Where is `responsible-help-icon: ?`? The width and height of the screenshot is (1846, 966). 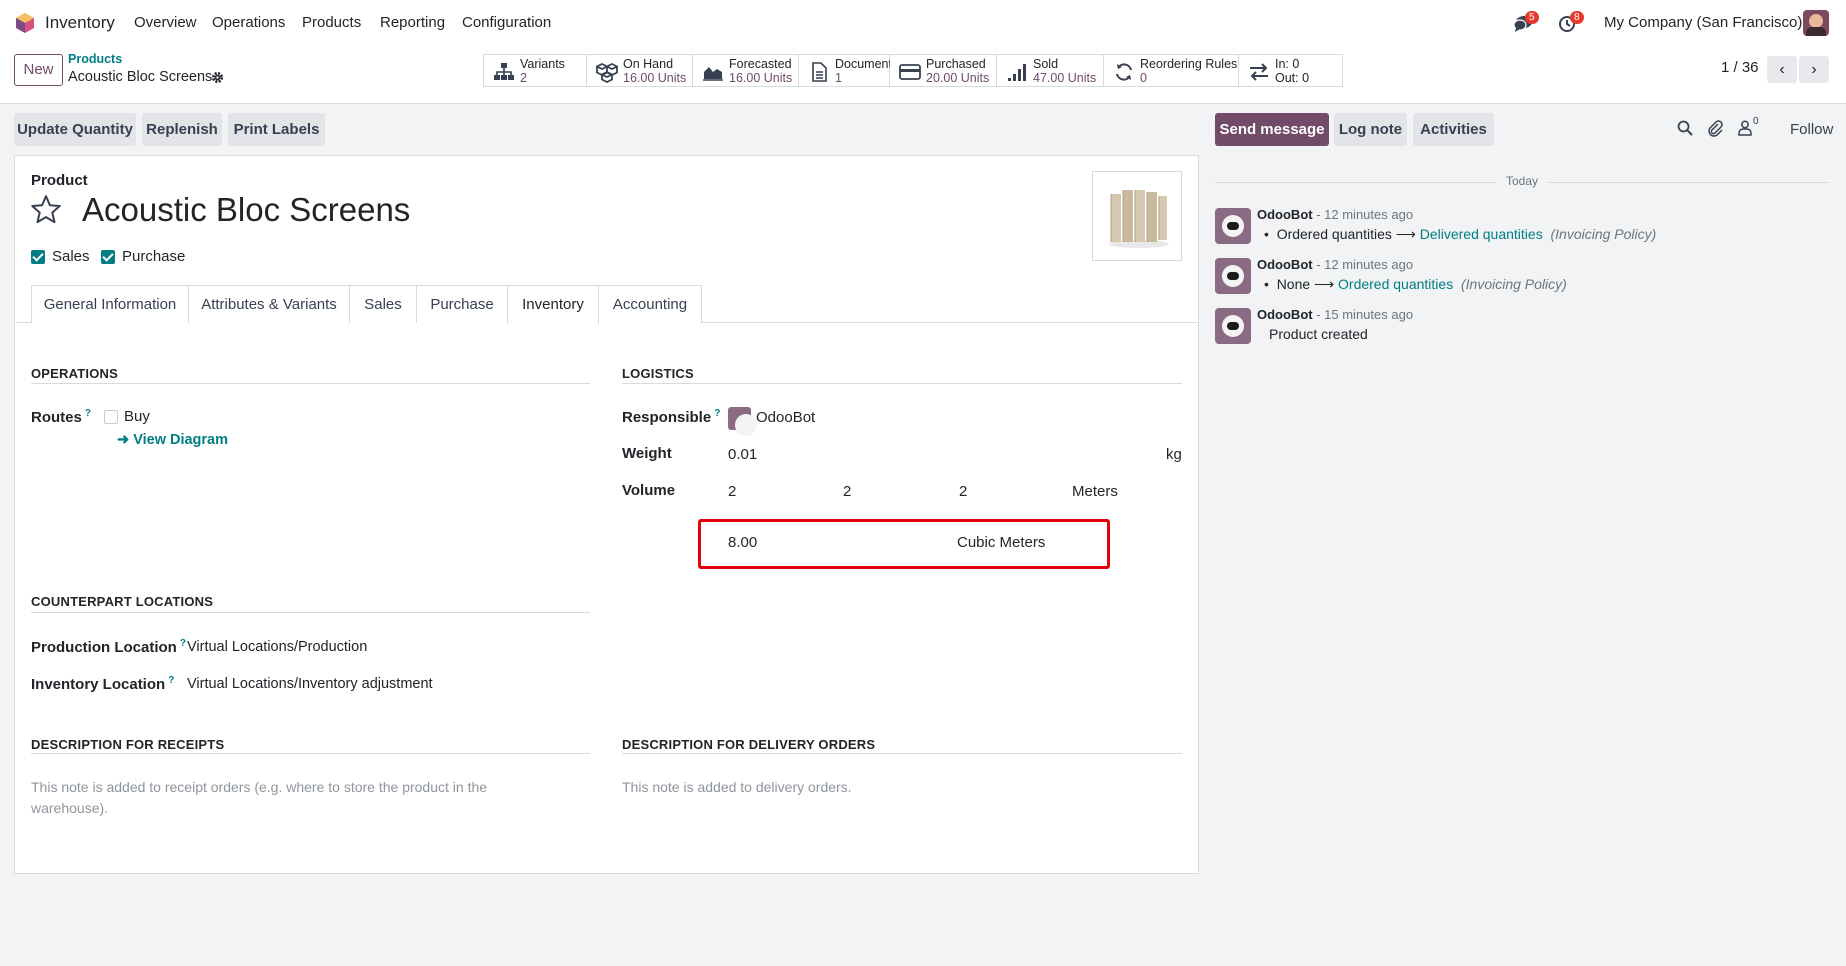
responsible-help-icon: ? is located at coordinates (717, 413).